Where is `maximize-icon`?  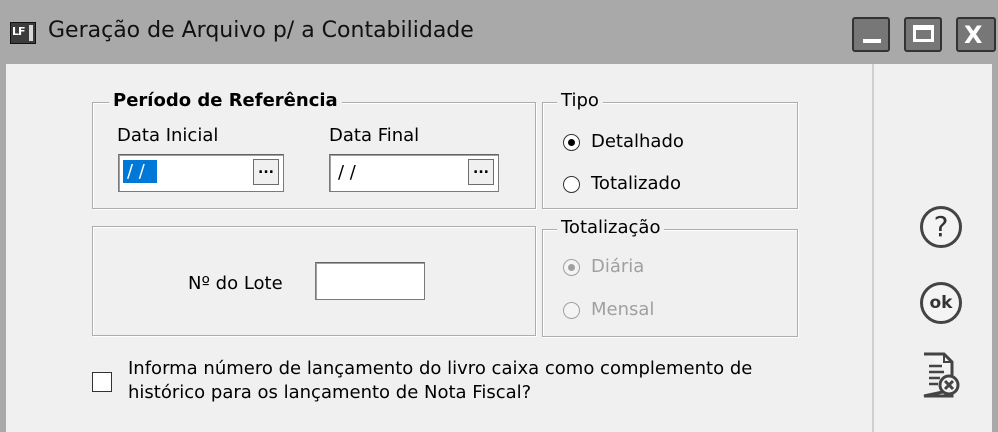
maximize-icon is located at coordinates (923, 33).